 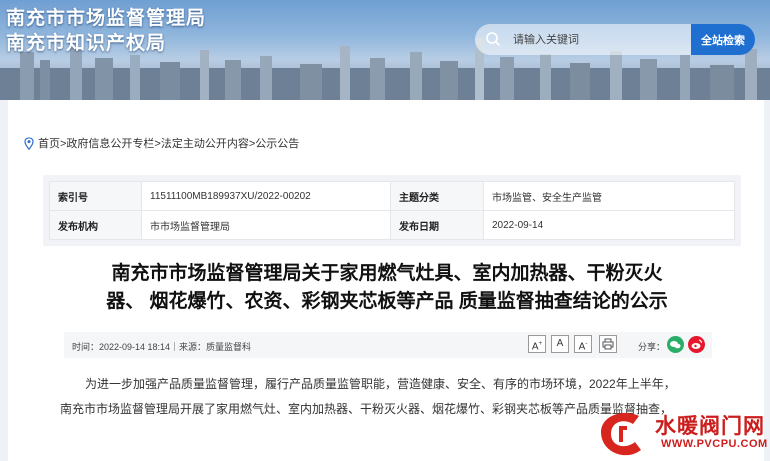 I want to click on share-label: 分享：, so click(x=652, y=347).